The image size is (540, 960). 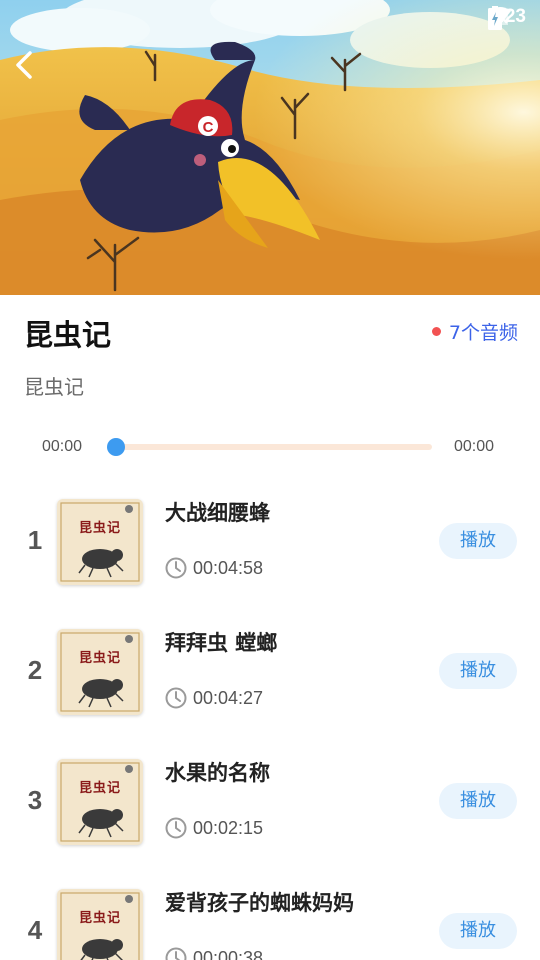 What do you see at coordinates (35, 930) in the screenshot?
I see `track-index: 4` at bounding box center [35, 930].